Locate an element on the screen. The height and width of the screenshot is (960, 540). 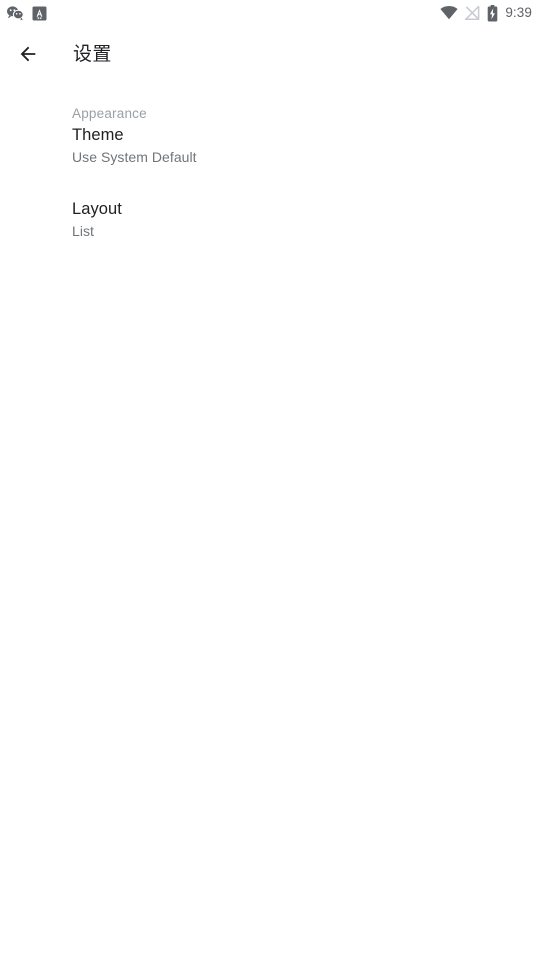
page-title: 设置 is located at coordinates (92, 53).